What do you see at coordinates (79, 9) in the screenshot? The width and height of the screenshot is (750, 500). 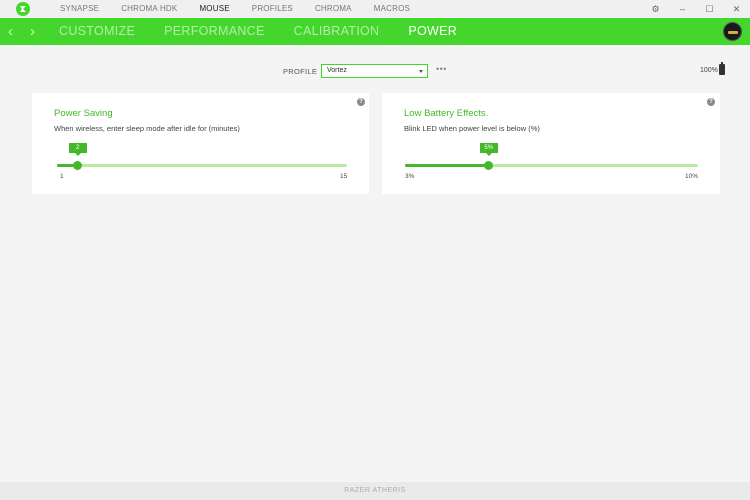 I see `topnav-synapse: SYNAPSE` at bounding box center [79, 9].